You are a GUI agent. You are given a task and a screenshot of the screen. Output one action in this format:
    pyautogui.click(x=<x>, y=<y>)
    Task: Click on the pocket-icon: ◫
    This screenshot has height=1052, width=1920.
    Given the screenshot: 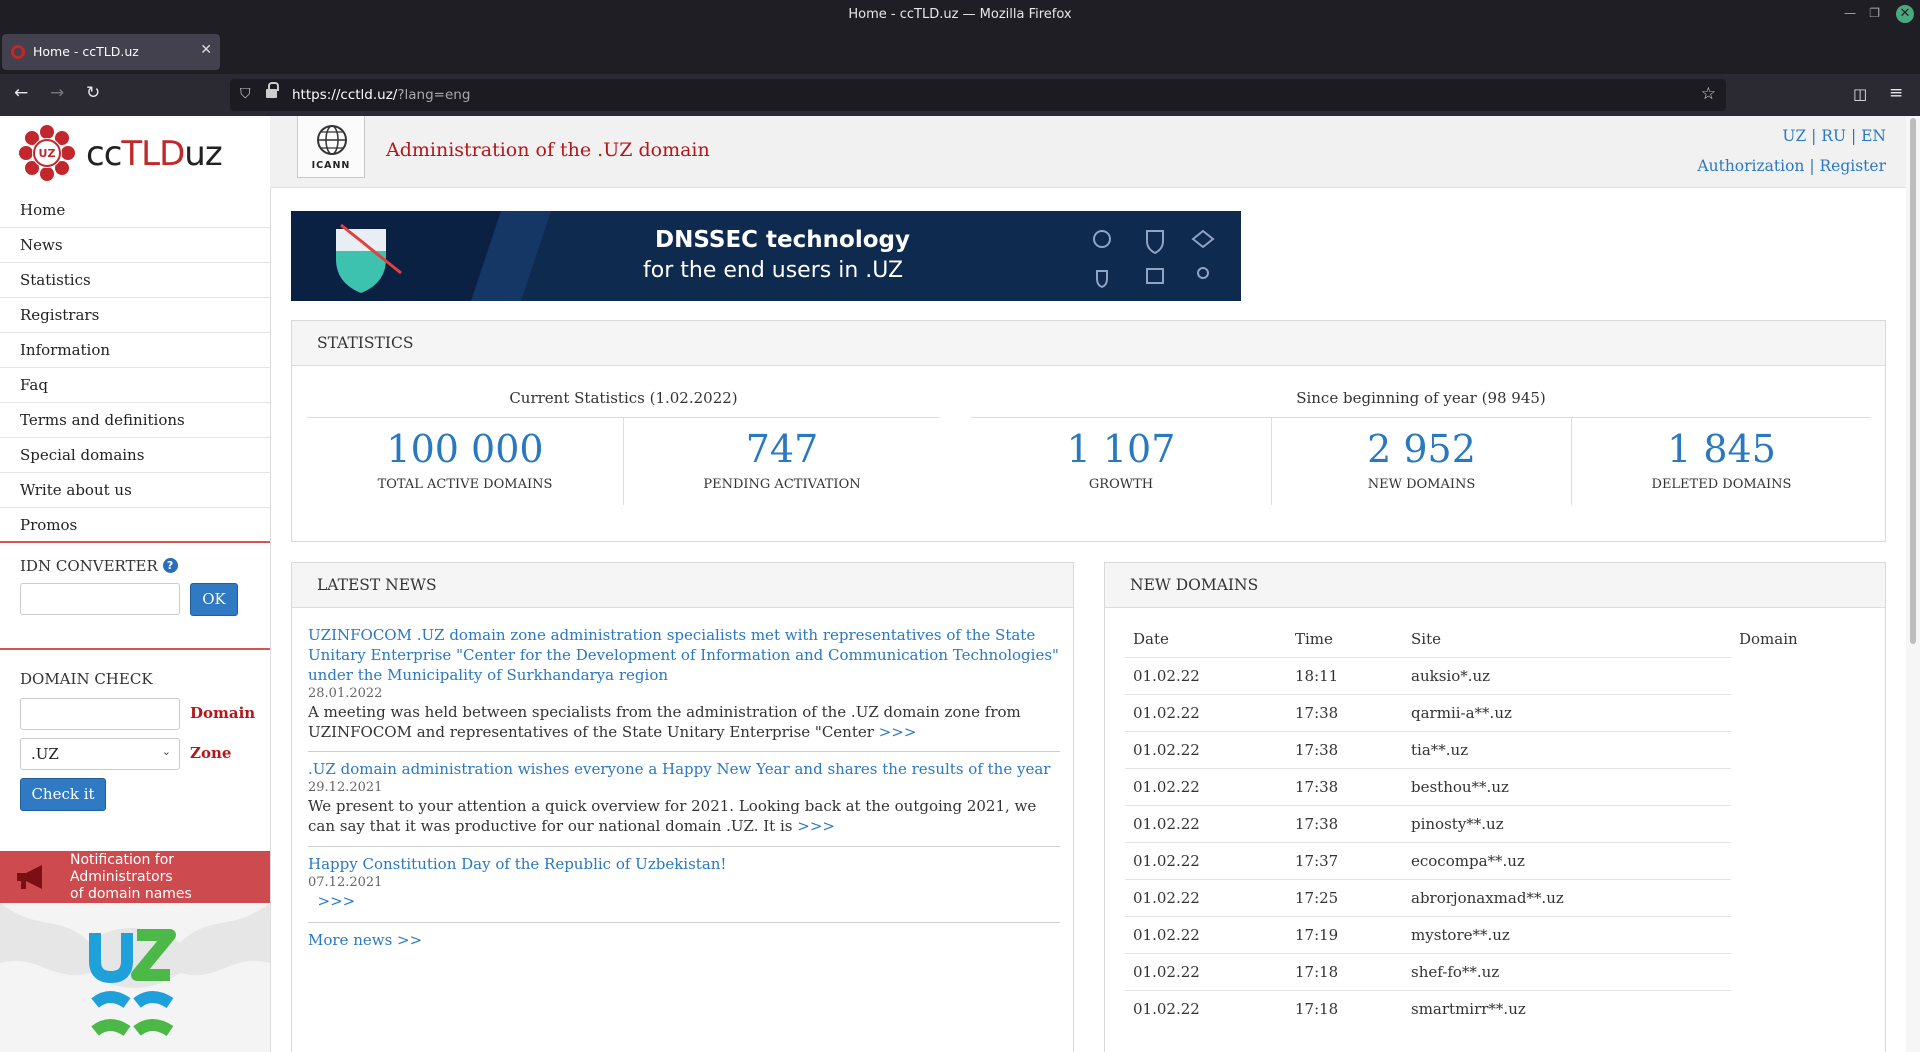 What is the action you would take?
    pyautogui.click(x=1860, y=94)
    